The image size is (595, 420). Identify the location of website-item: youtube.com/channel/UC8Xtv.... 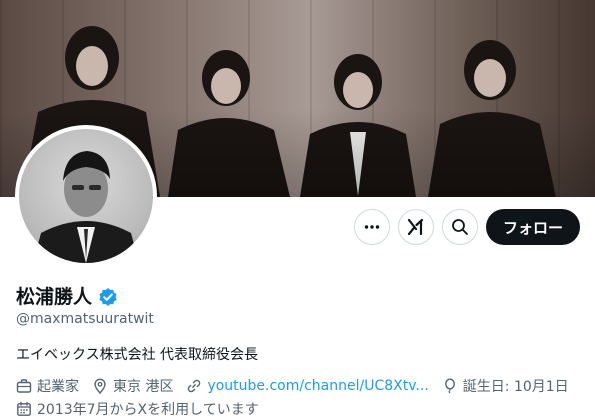
(307, 386).